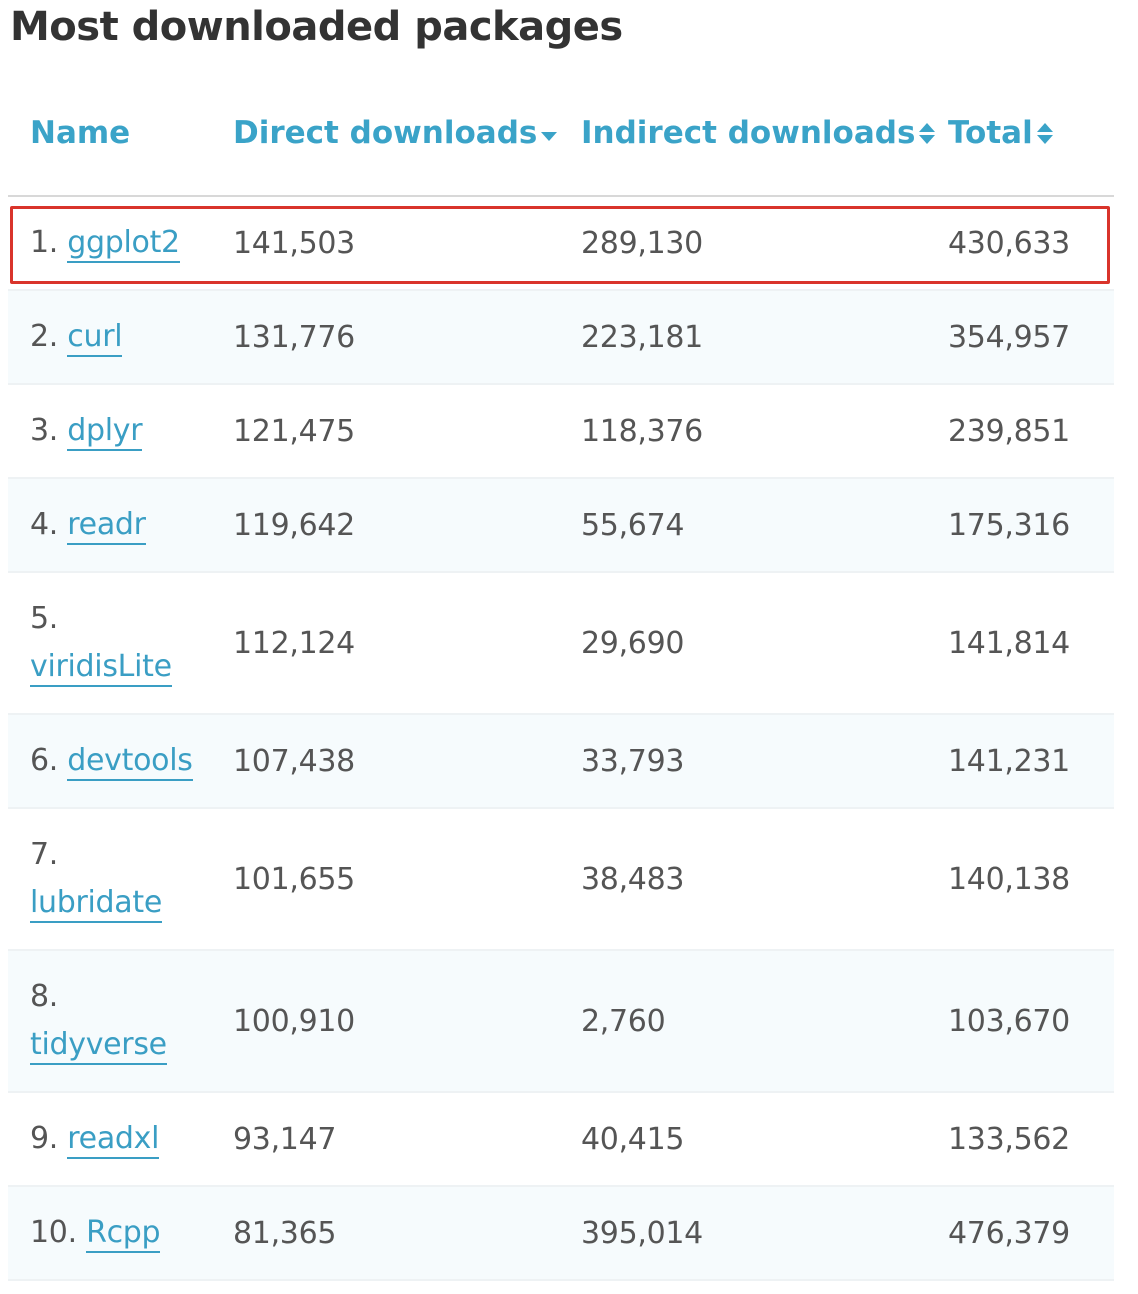  I want to click on table-row: 5. viridisLite 112,124 29,690 141,814, so click(561, 643).